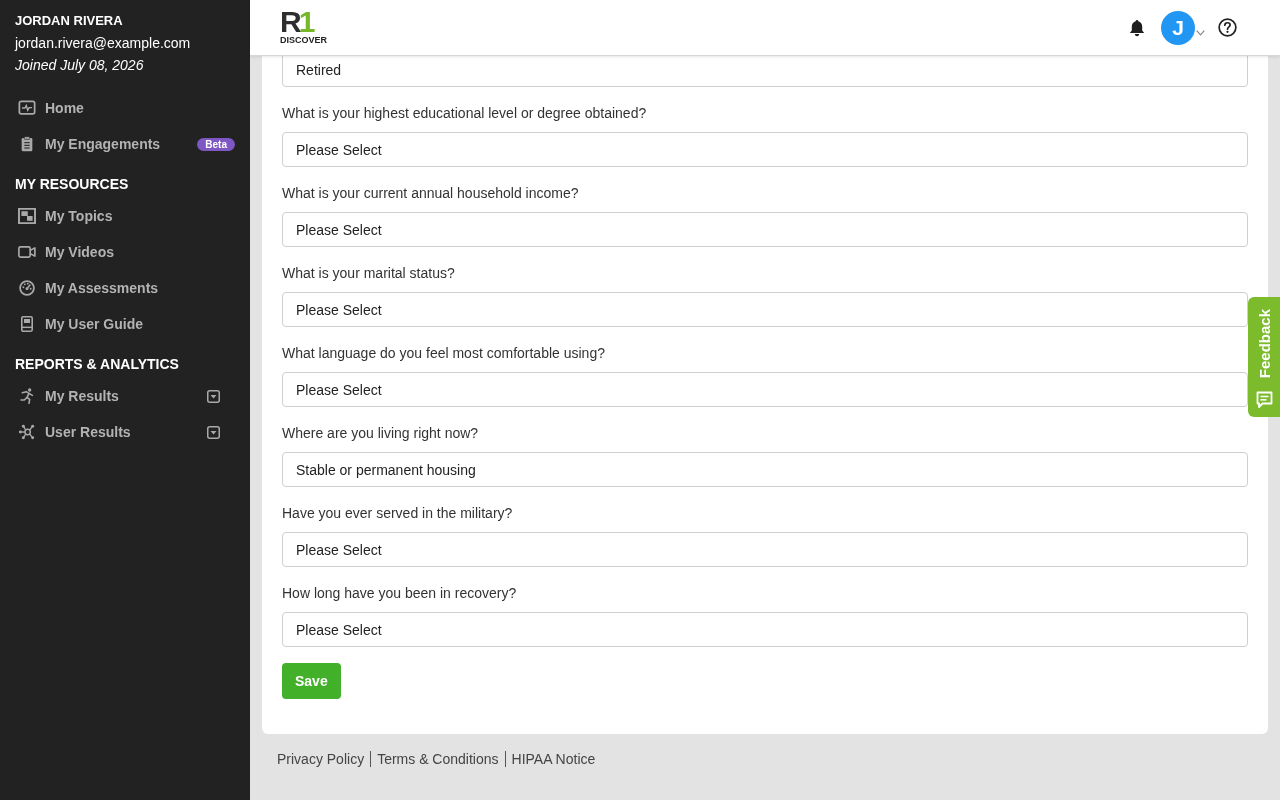 Image resolution: width=1280 pixels, height=800 pixels. What do you see at coordinates (27, 324) in the screenshot?
I see `book-icon` at bounding box center [27, 324].